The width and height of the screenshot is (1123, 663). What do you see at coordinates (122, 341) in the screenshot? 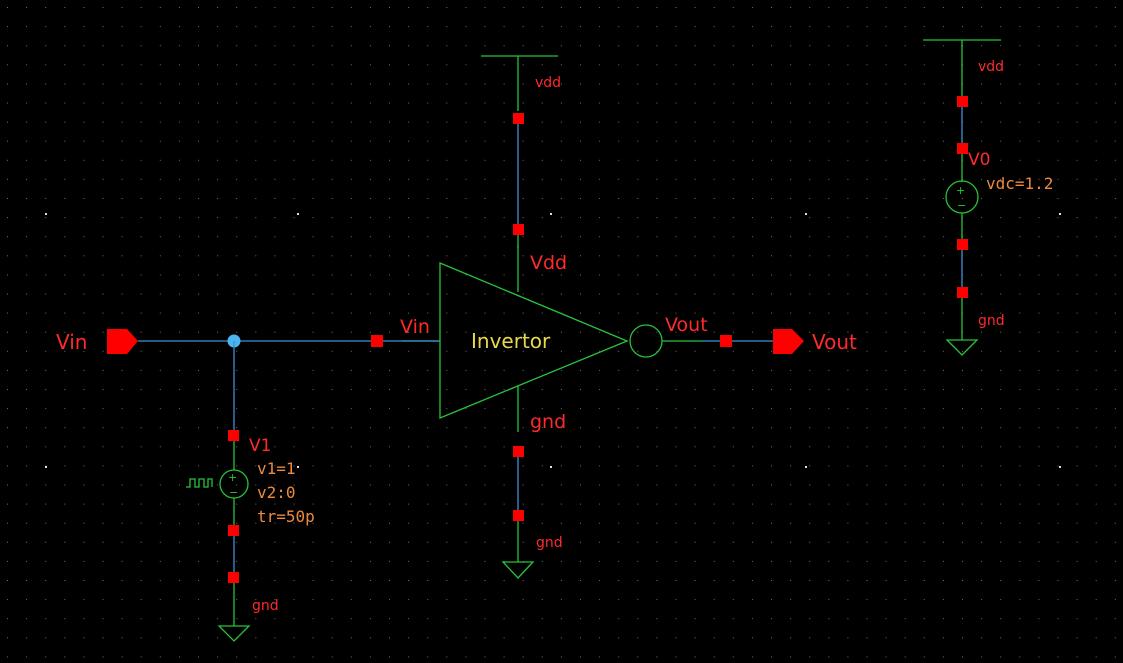
I see `vin-port-icon` at bounding box center [122, 341].